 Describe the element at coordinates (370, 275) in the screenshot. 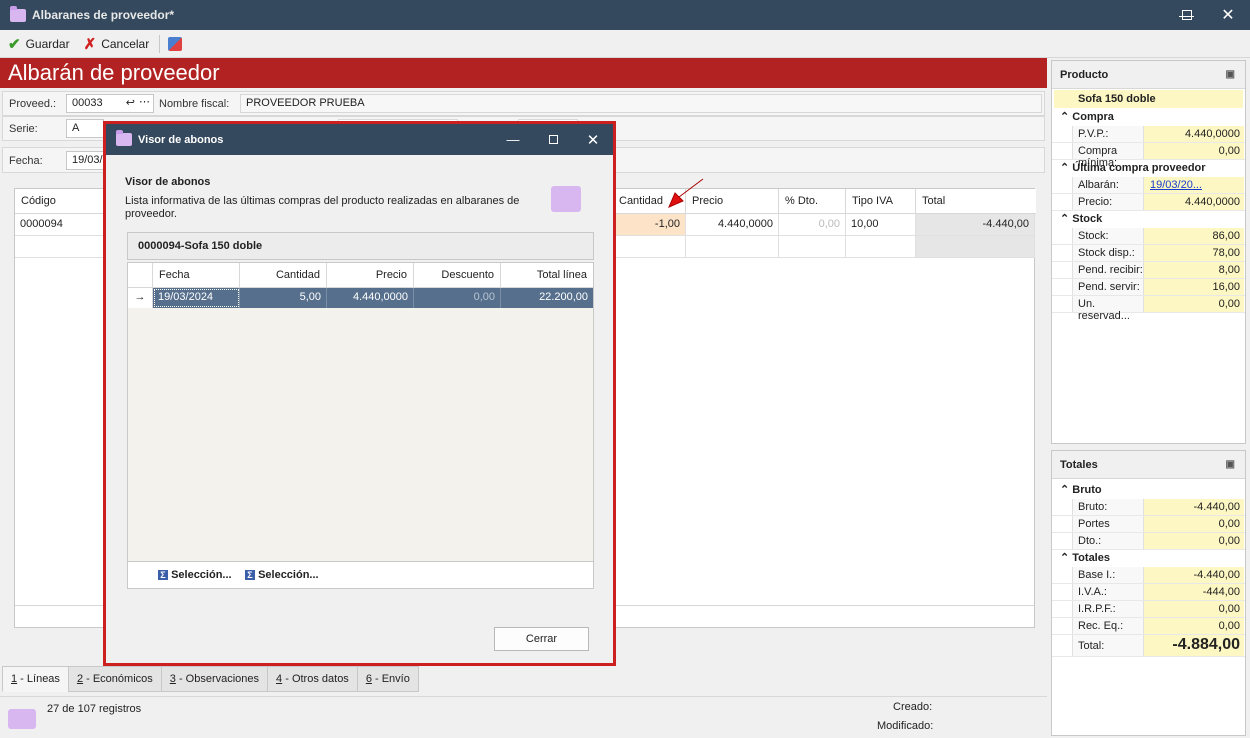

I see `column-header-precio: Precio` at that location.